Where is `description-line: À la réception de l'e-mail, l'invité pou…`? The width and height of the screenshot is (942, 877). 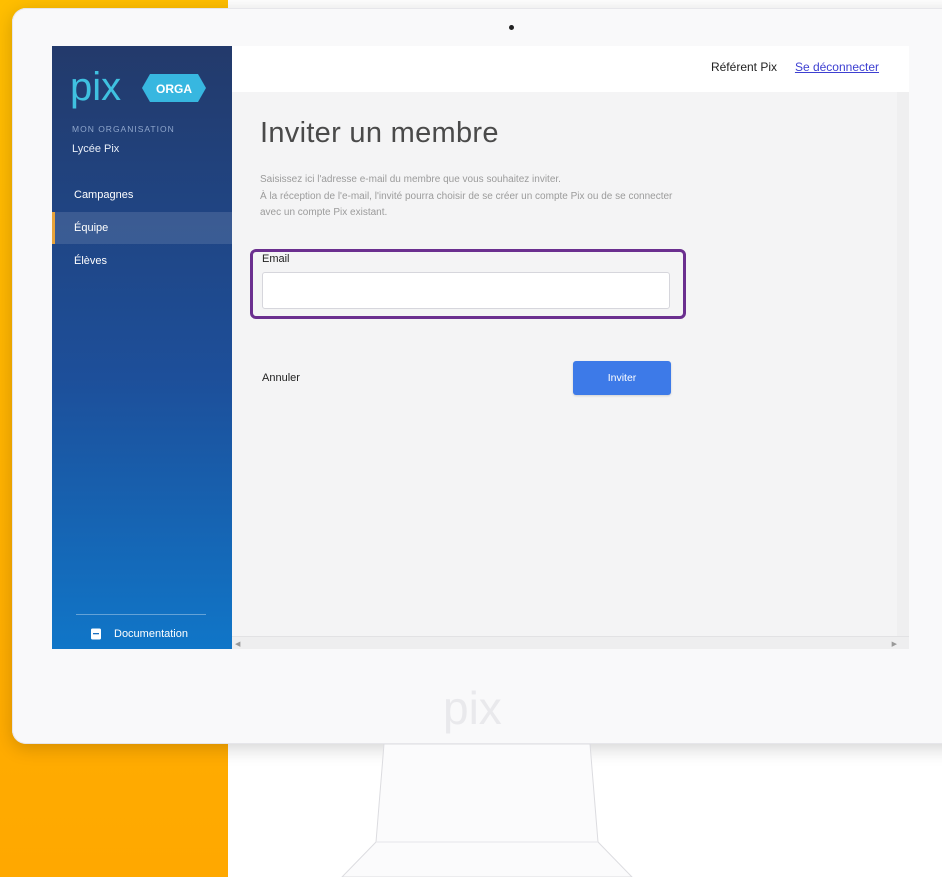 description-line: À la réception de l'e-mail, l'invité pou… is located at coordinates (466, 196).